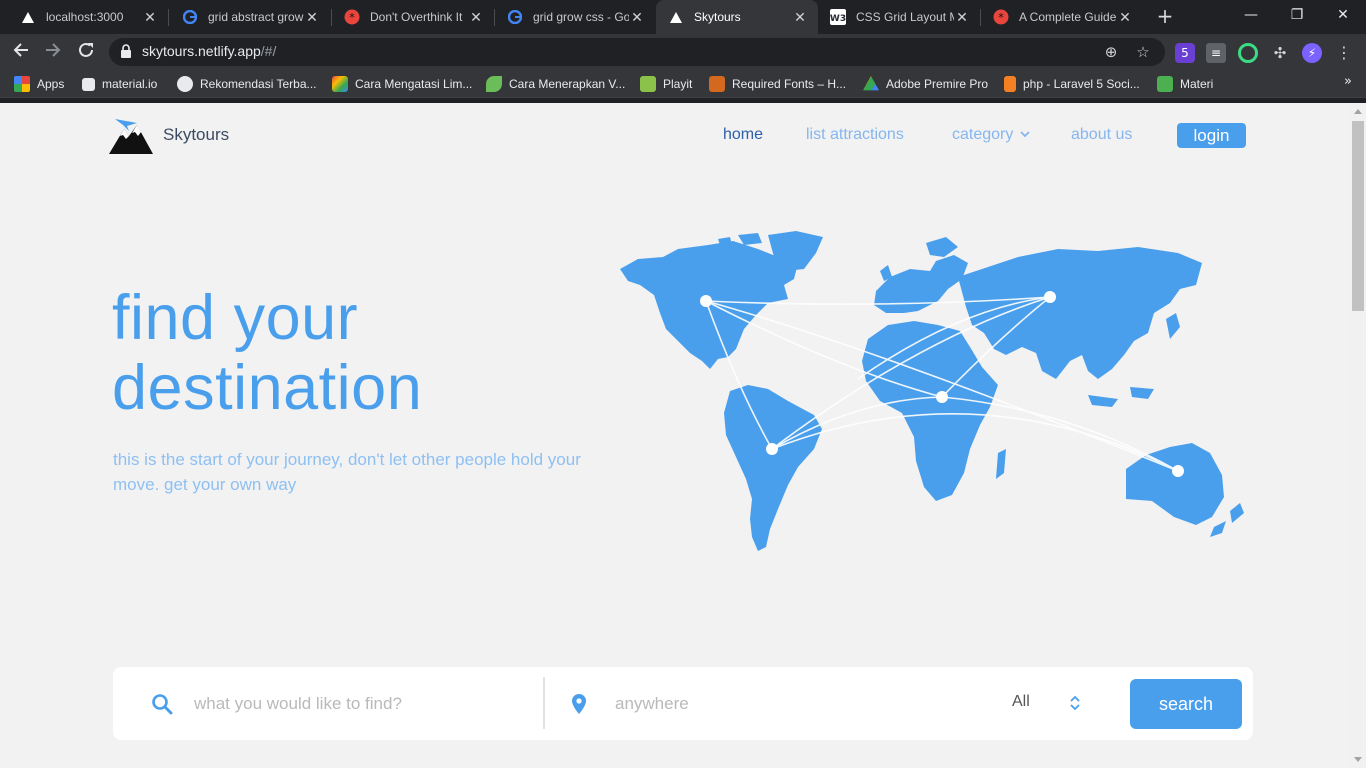 This screenshot has height=768, width=1366. What do you see at coordinates (743, 135) in the screenshot?
I see `nav-home: home` at bounding box center [743, 135].